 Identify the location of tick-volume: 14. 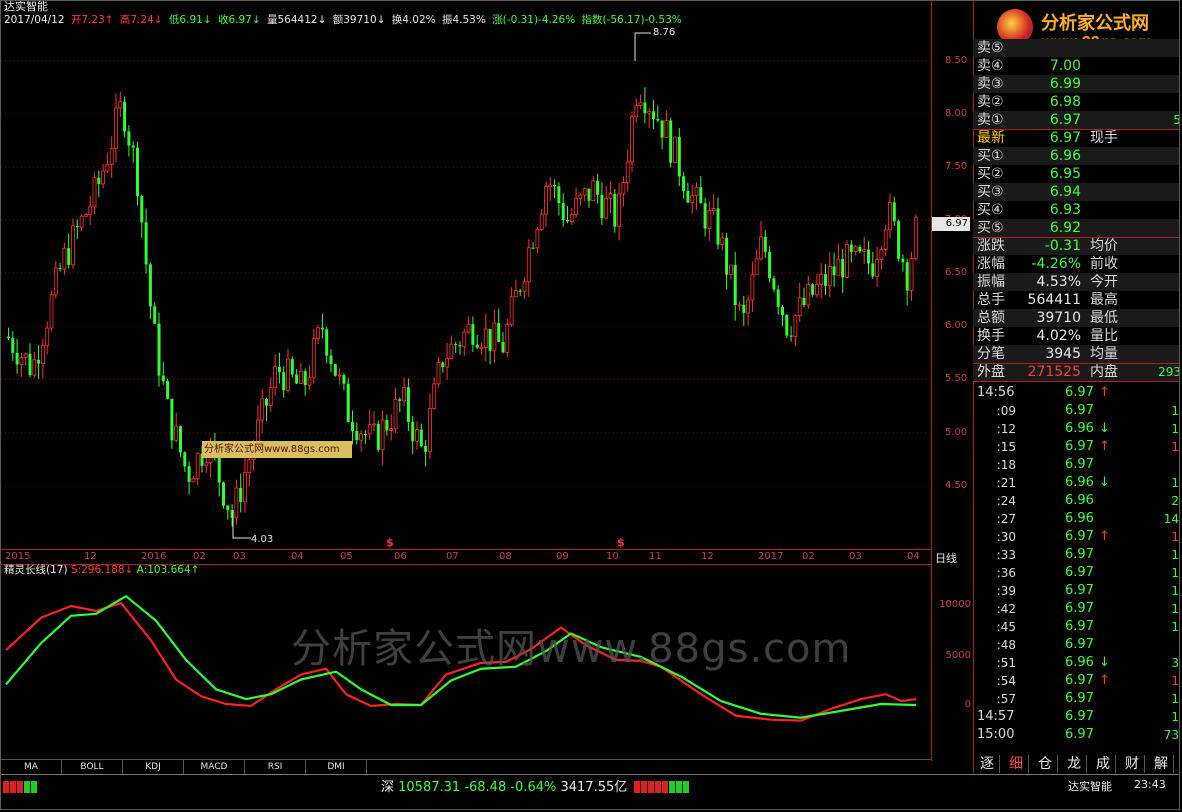
(1171, 519).